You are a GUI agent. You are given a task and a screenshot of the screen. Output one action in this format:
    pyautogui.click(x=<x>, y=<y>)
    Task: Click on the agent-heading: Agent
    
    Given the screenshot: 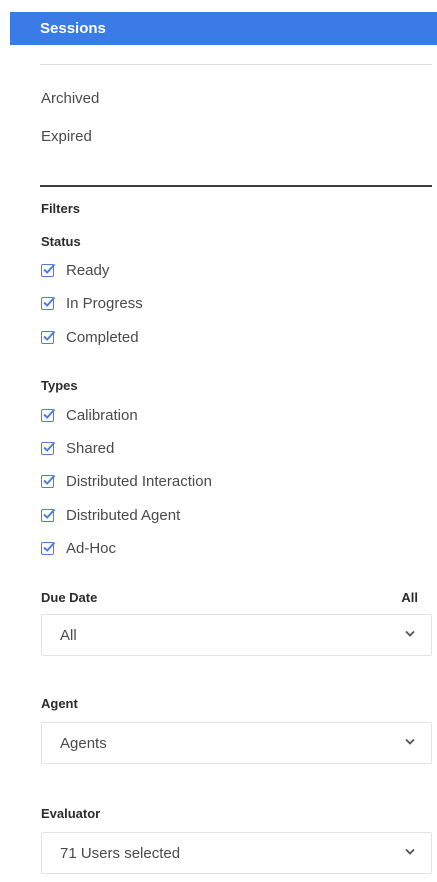 What is the action you would take?
    pyautogui.click(x=59, y=703)
    